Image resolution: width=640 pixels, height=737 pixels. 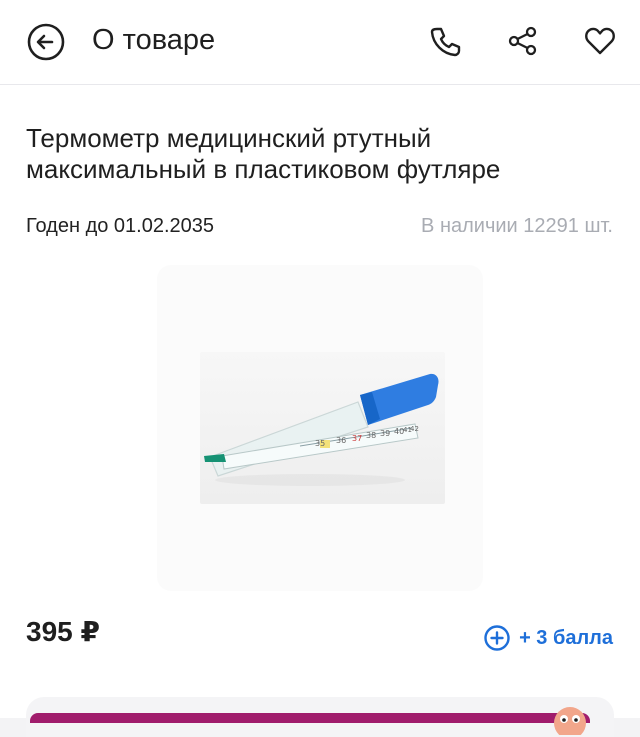 What do you see at coordinates (320, 42) in the screenshot?
I see `top-bar: О товаре` at bounding box center [320, 42].